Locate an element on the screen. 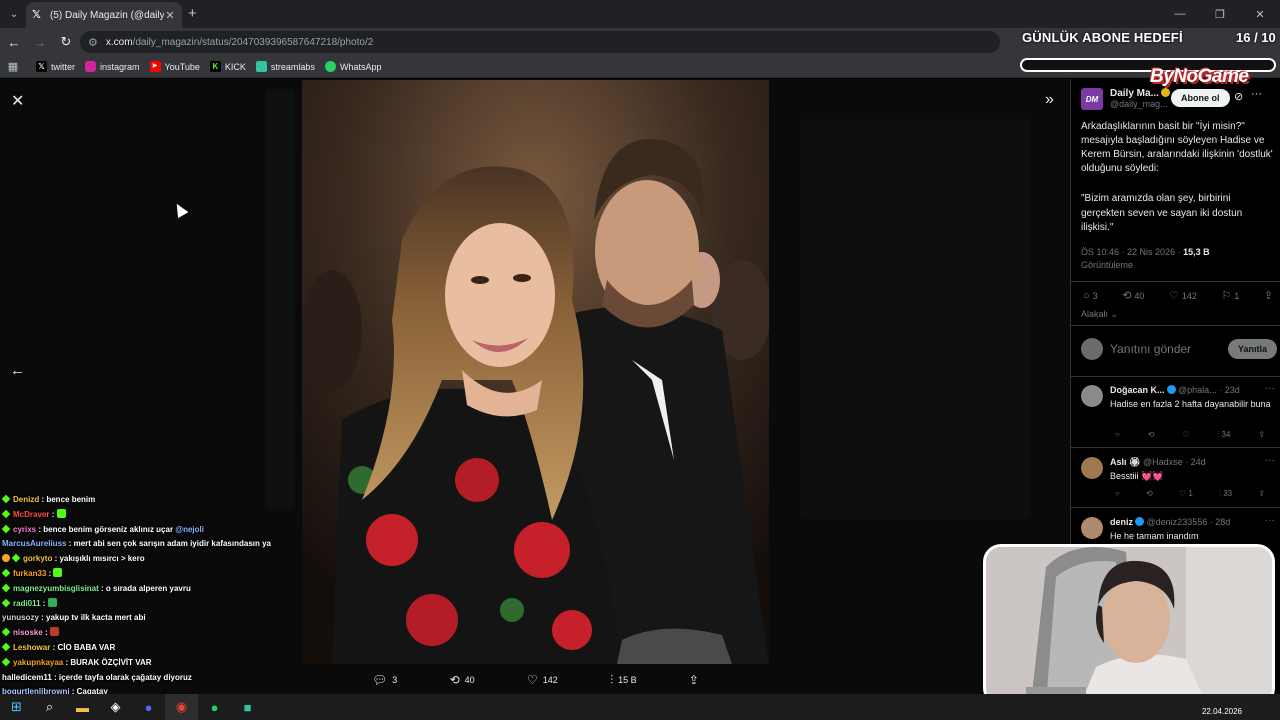 Image resolution: width=1280 pixels, height=720 pixels. stat-share: ⇪ is located at coordinates (1268, 295).